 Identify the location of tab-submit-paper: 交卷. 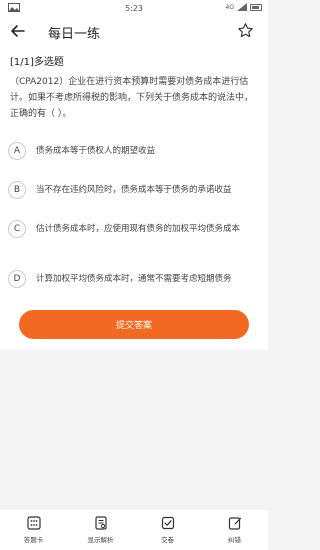
(167, 530).